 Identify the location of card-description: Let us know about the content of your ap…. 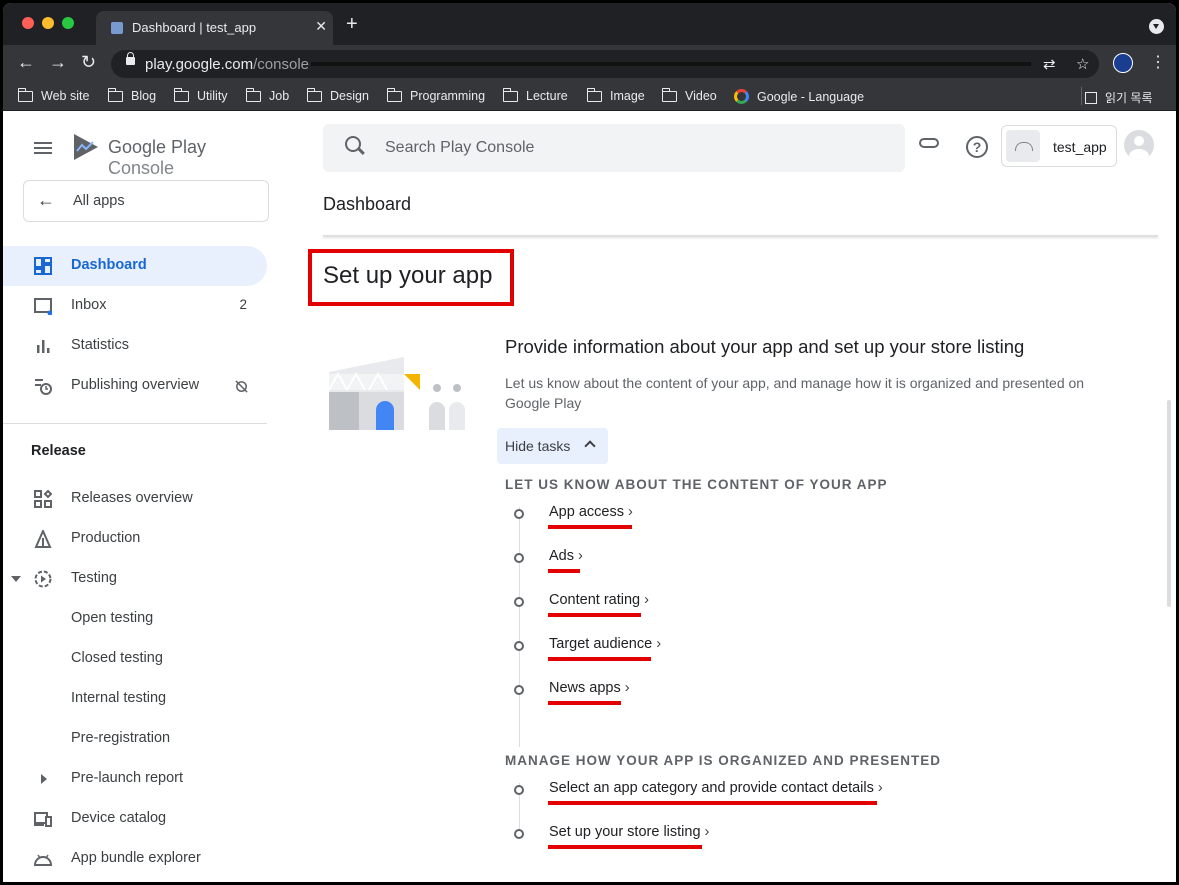
(795, 393).